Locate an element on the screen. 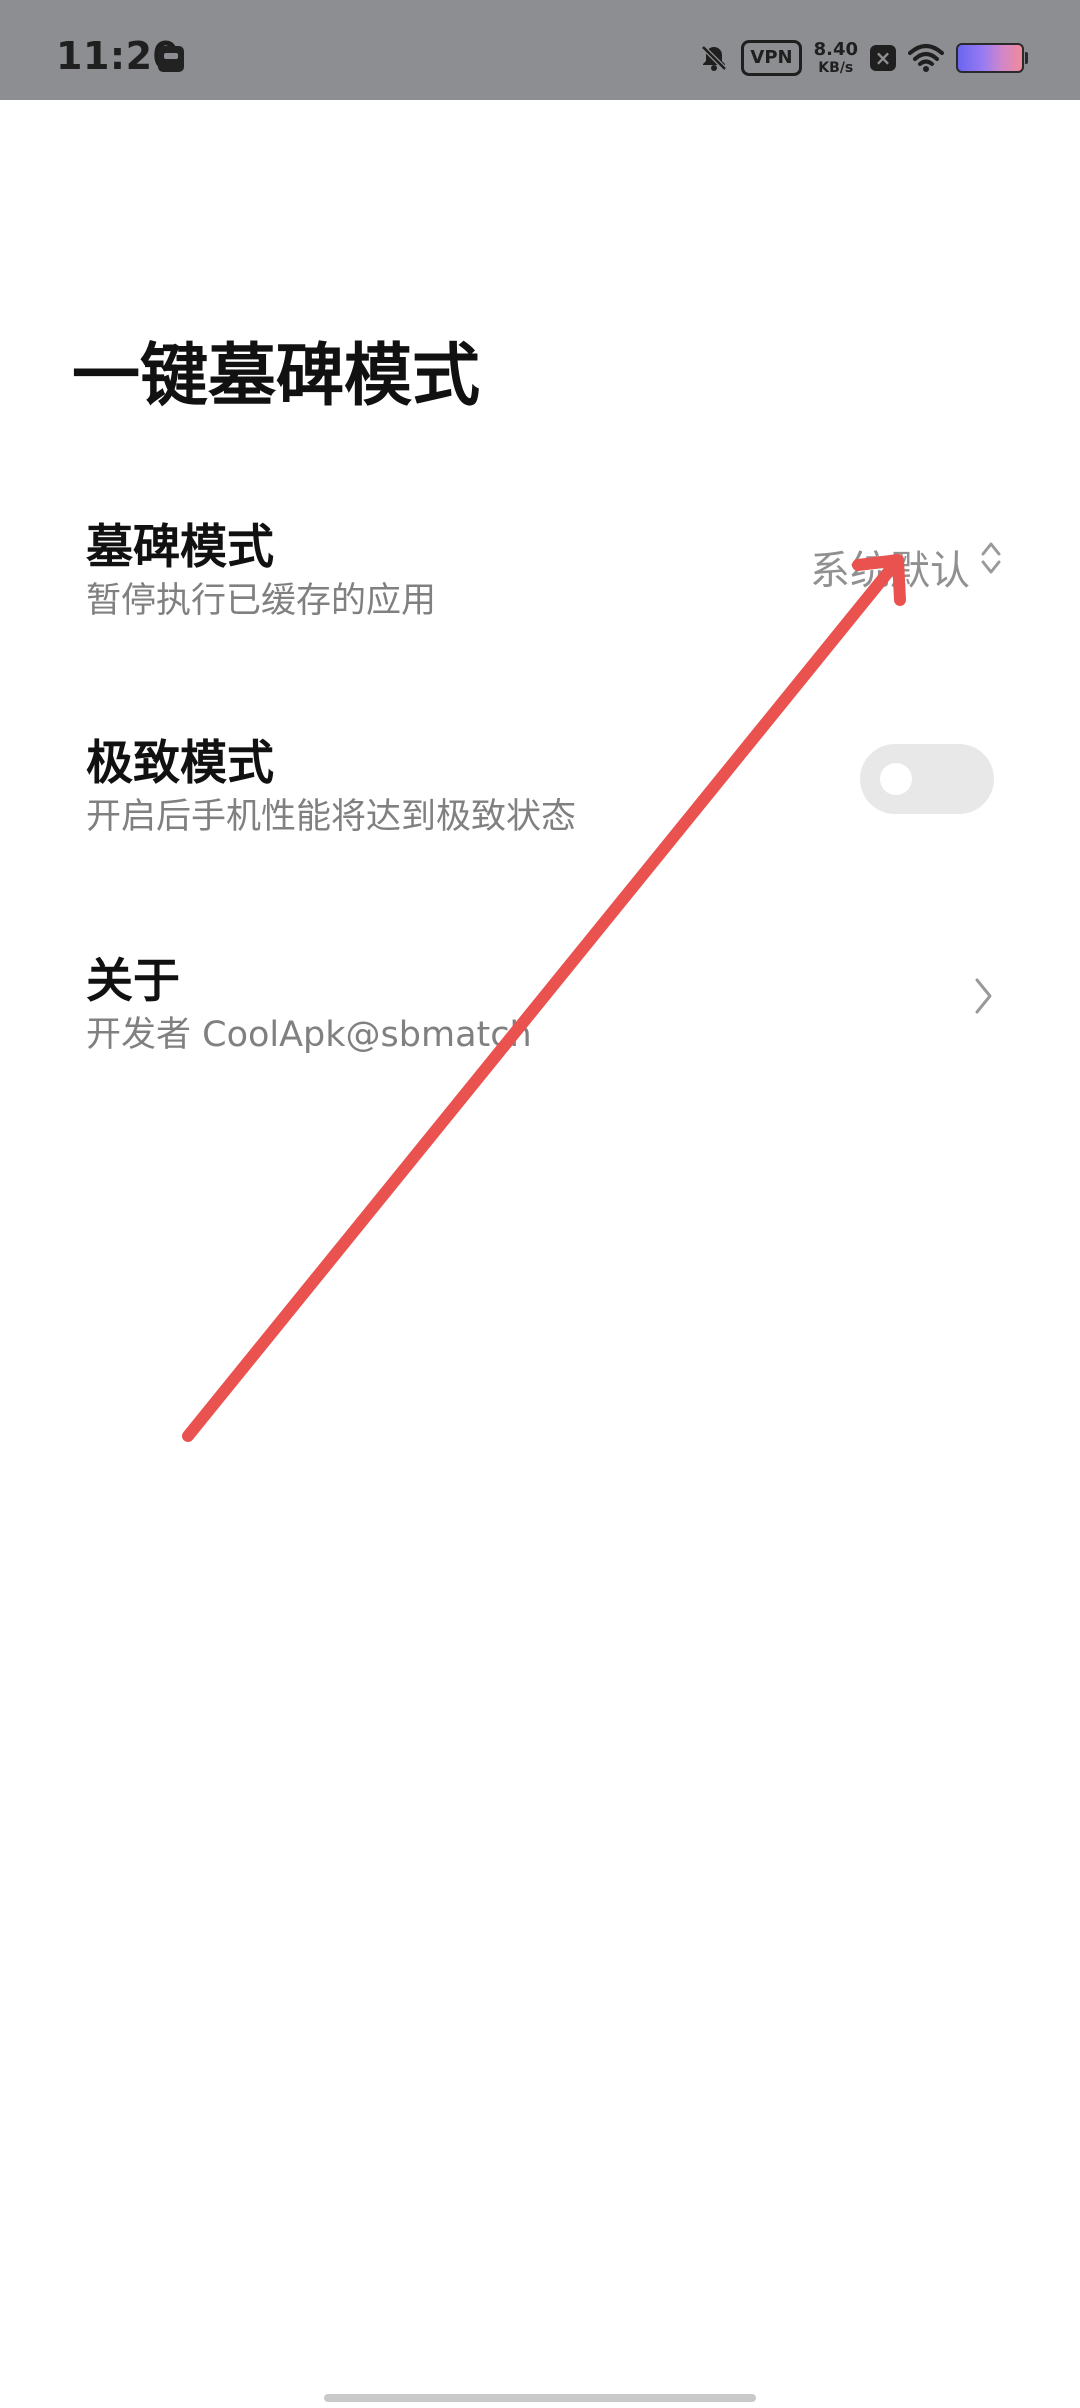 The height and width of the screenshot is (2408, 1080). mode-selected-value: 系统默认 is located at coordinates (890, 567).